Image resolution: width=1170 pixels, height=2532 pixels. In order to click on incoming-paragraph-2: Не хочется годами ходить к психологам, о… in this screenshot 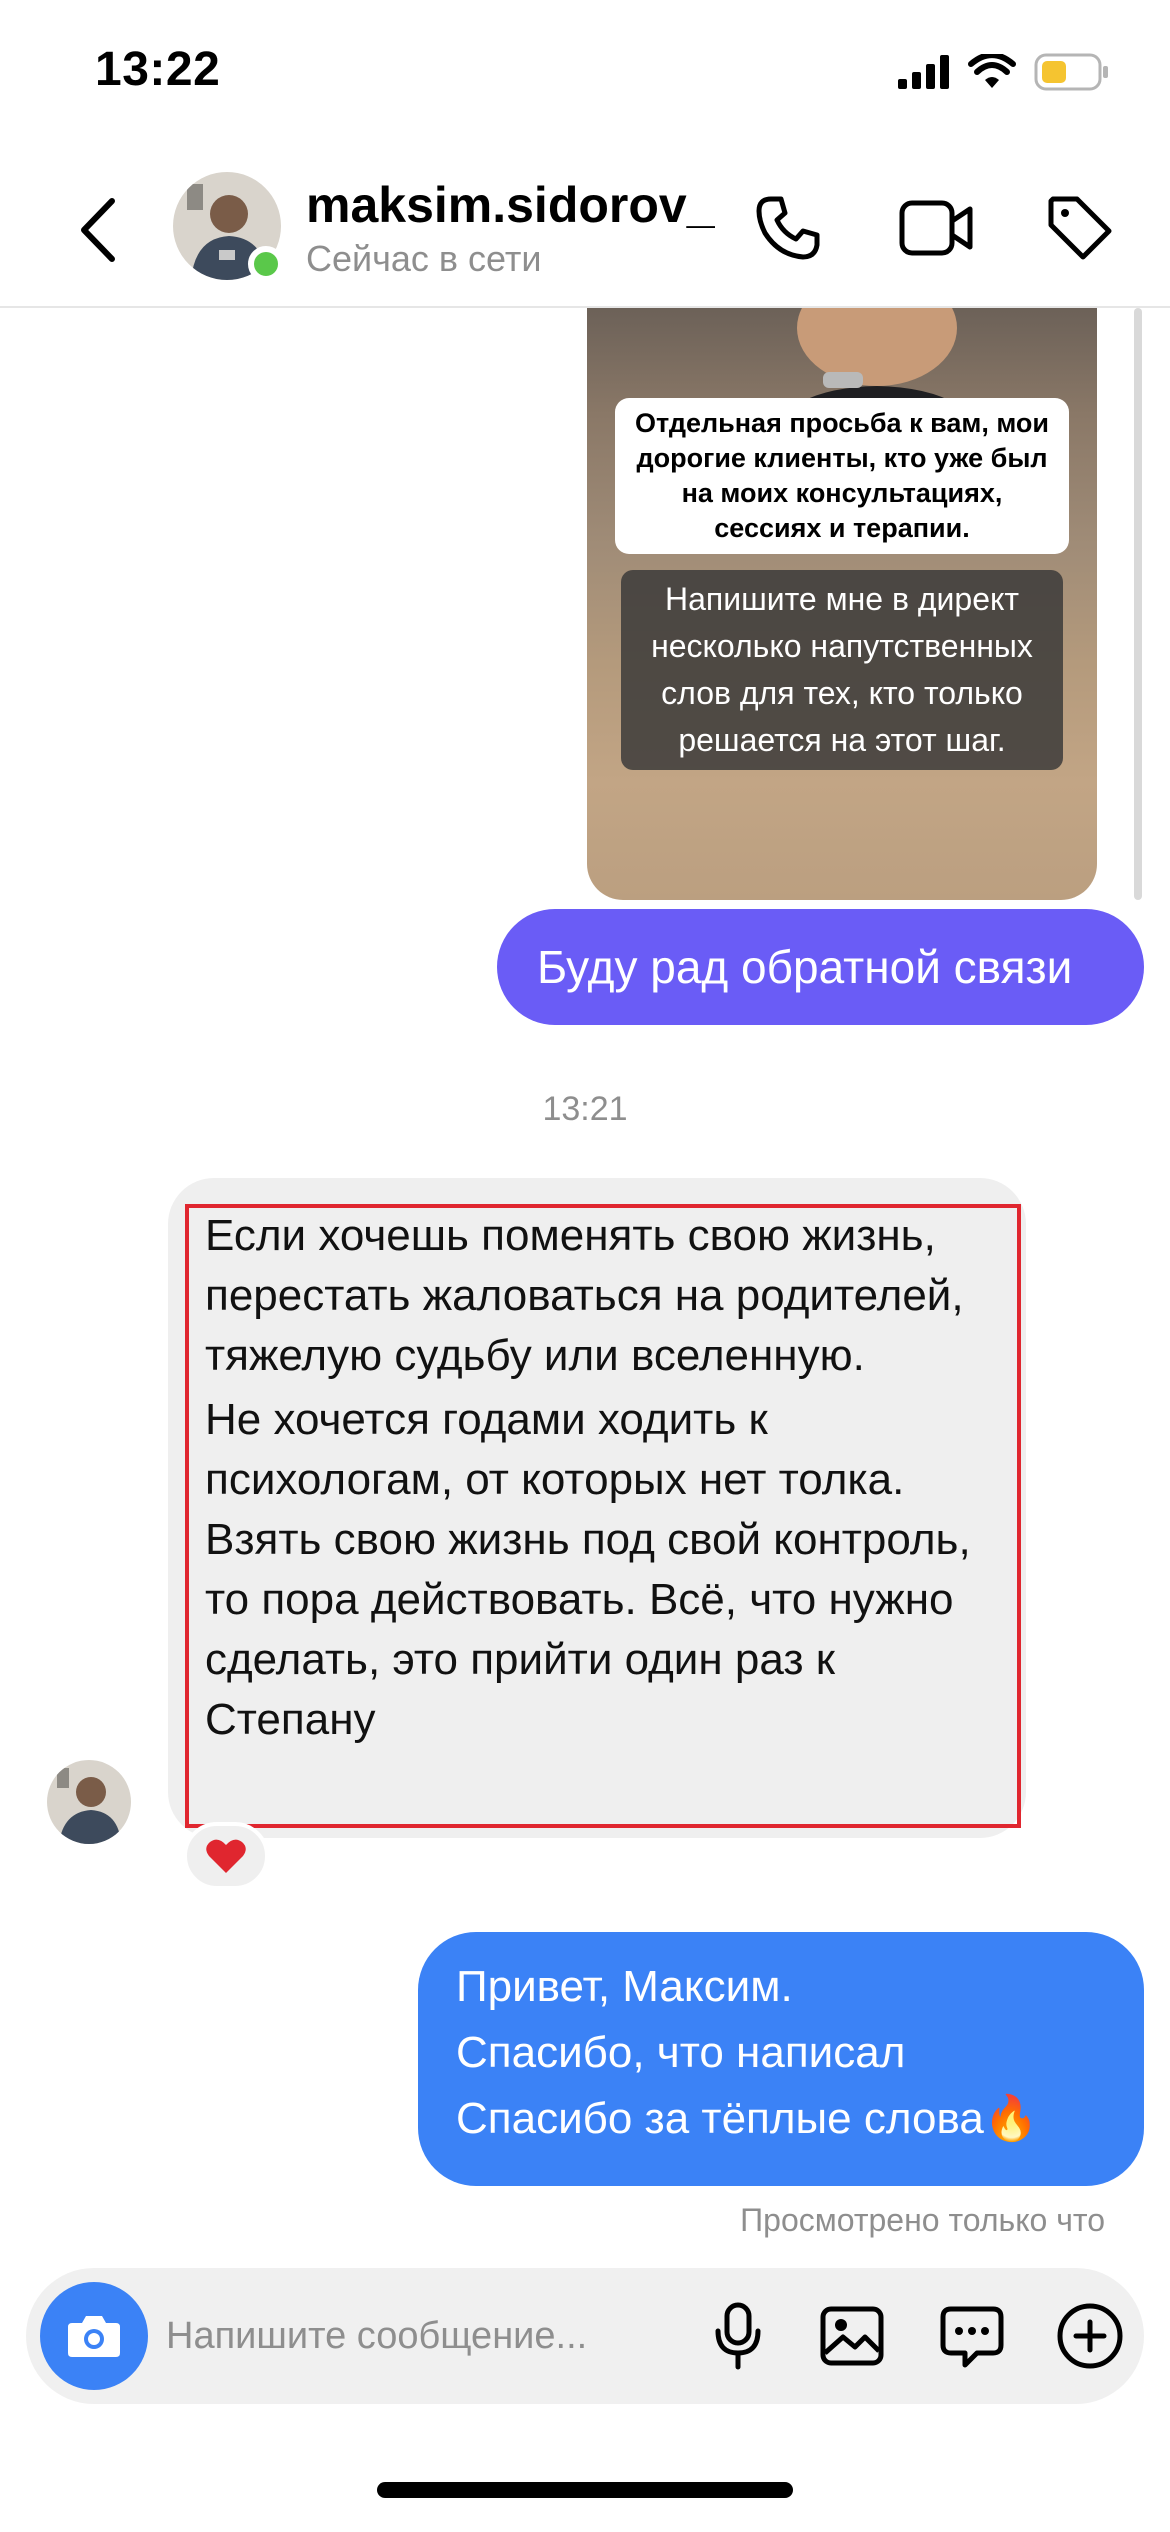, I will do `click(588, 1569)`.